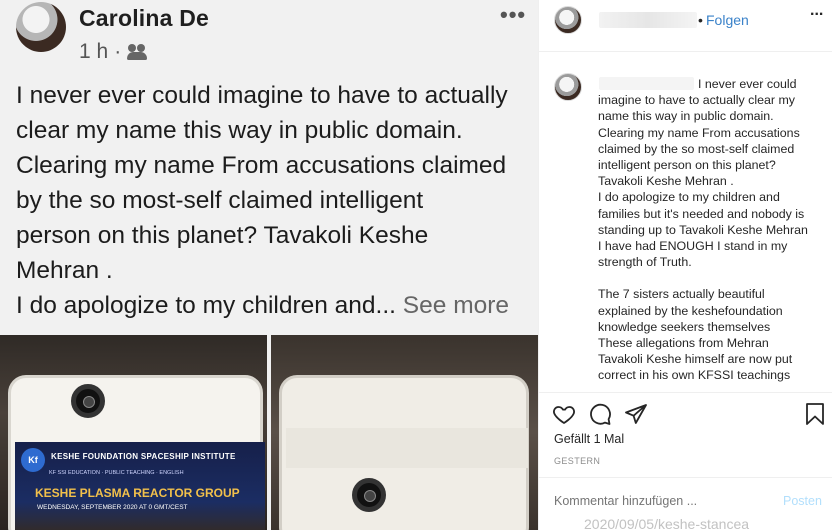 Image resolution: width=832 pixels, height=530 pixels. Describe the element at coordinates (407, 448) in the screenshot. I see `phone-screen` at that location.